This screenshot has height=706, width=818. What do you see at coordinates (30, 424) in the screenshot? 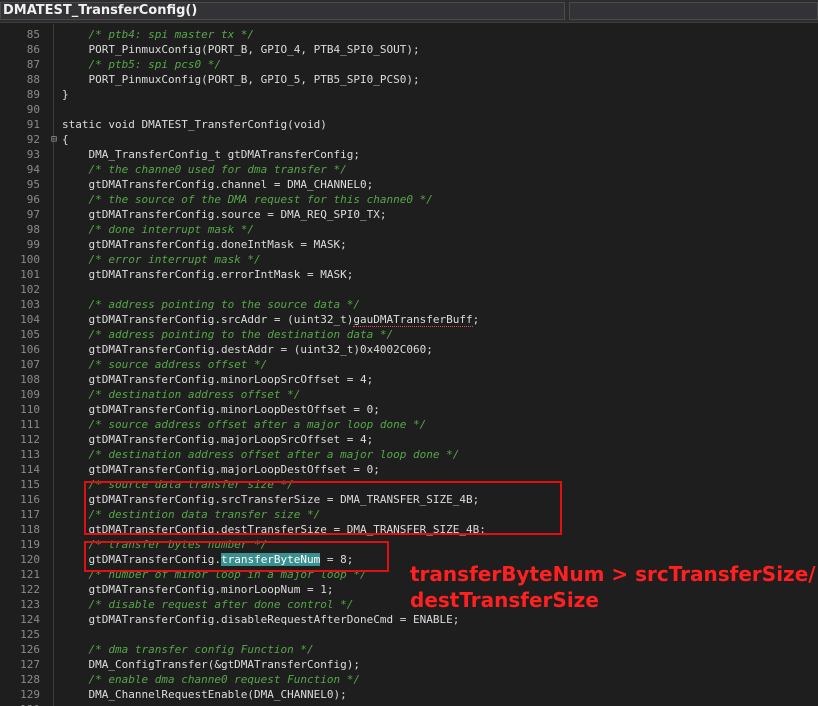
I see `line-number: 111` at bounding box center [30, 424].